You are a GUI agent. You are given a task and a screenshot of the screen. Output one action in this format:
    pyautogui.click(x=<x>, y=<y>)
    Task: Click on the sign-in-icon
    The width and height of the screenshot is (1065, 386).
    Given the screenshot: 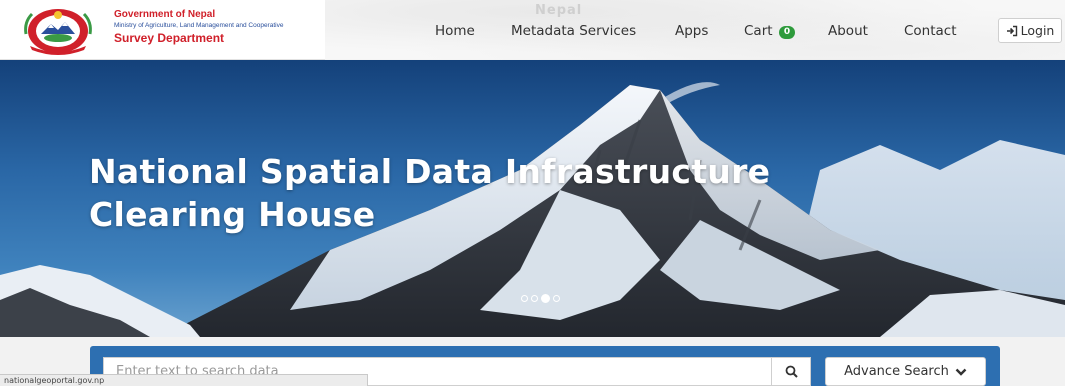 What is the action you would take?
    pyautogui.click(x=1011, y=30)
    